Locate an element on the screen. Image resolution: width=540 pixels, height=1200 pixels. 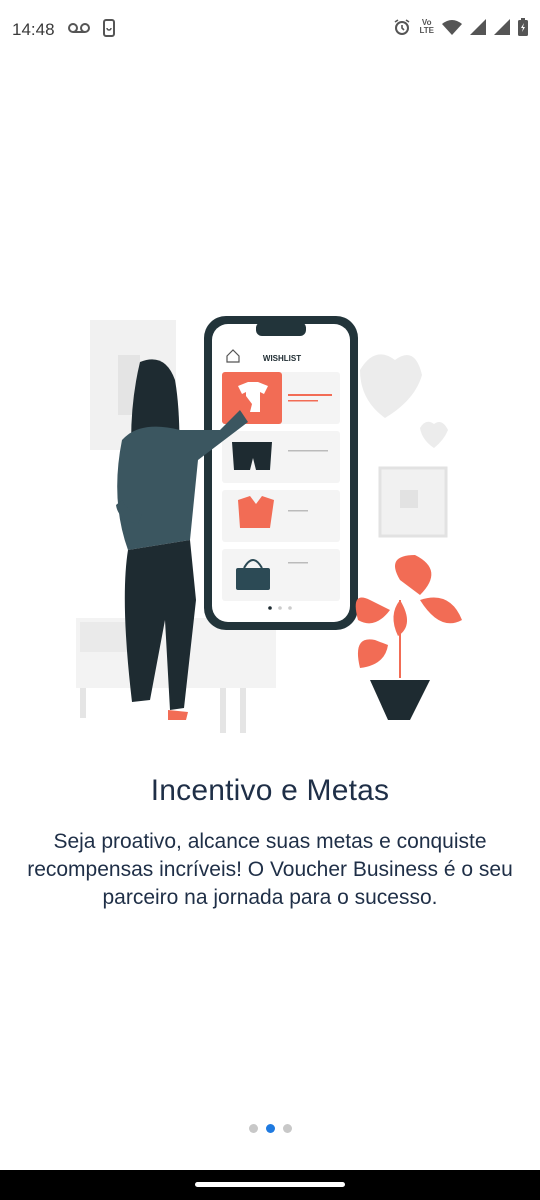
system-navigation-bar is located at coordinates (270, 1185).